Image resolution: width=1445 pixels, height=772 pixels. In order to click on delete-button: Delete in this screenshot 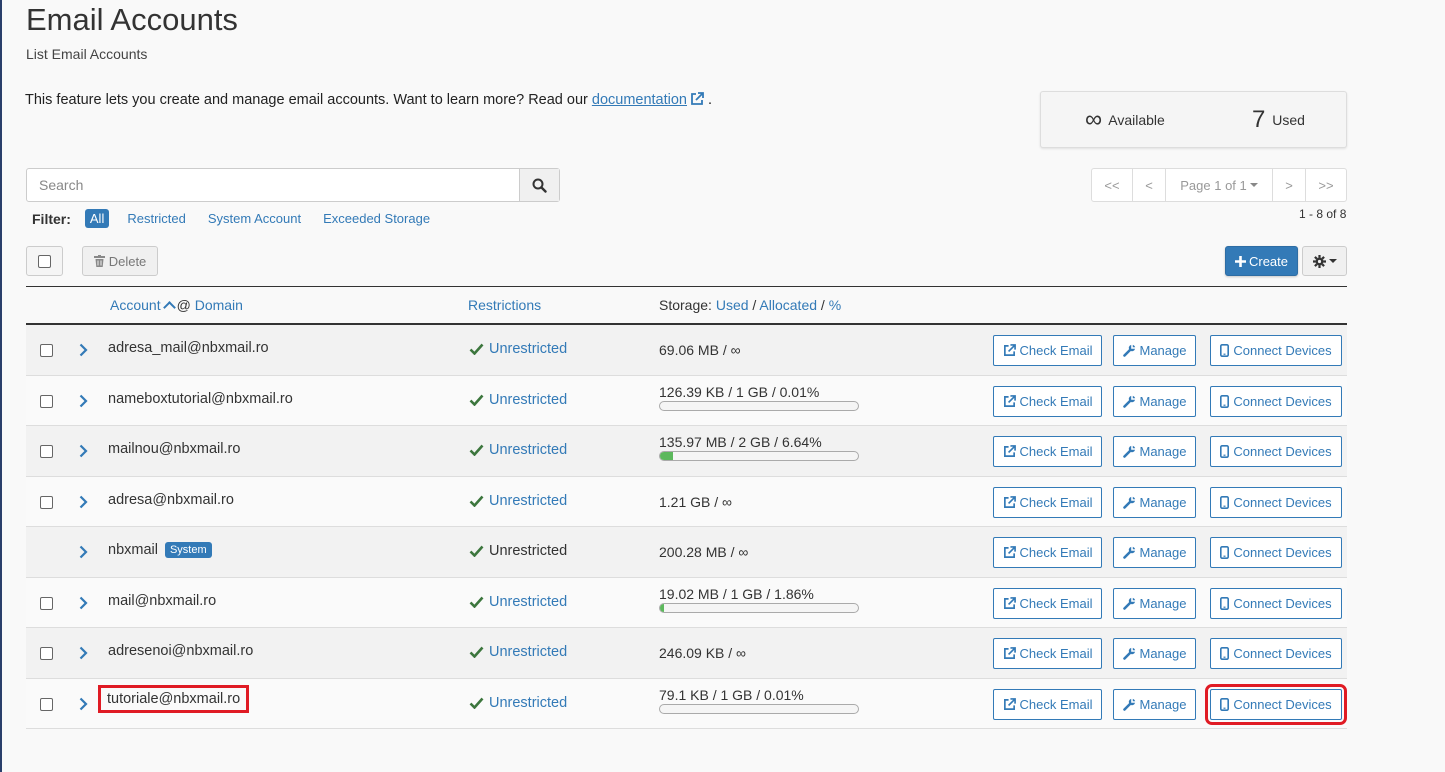, I will do `click(120, 261)`.